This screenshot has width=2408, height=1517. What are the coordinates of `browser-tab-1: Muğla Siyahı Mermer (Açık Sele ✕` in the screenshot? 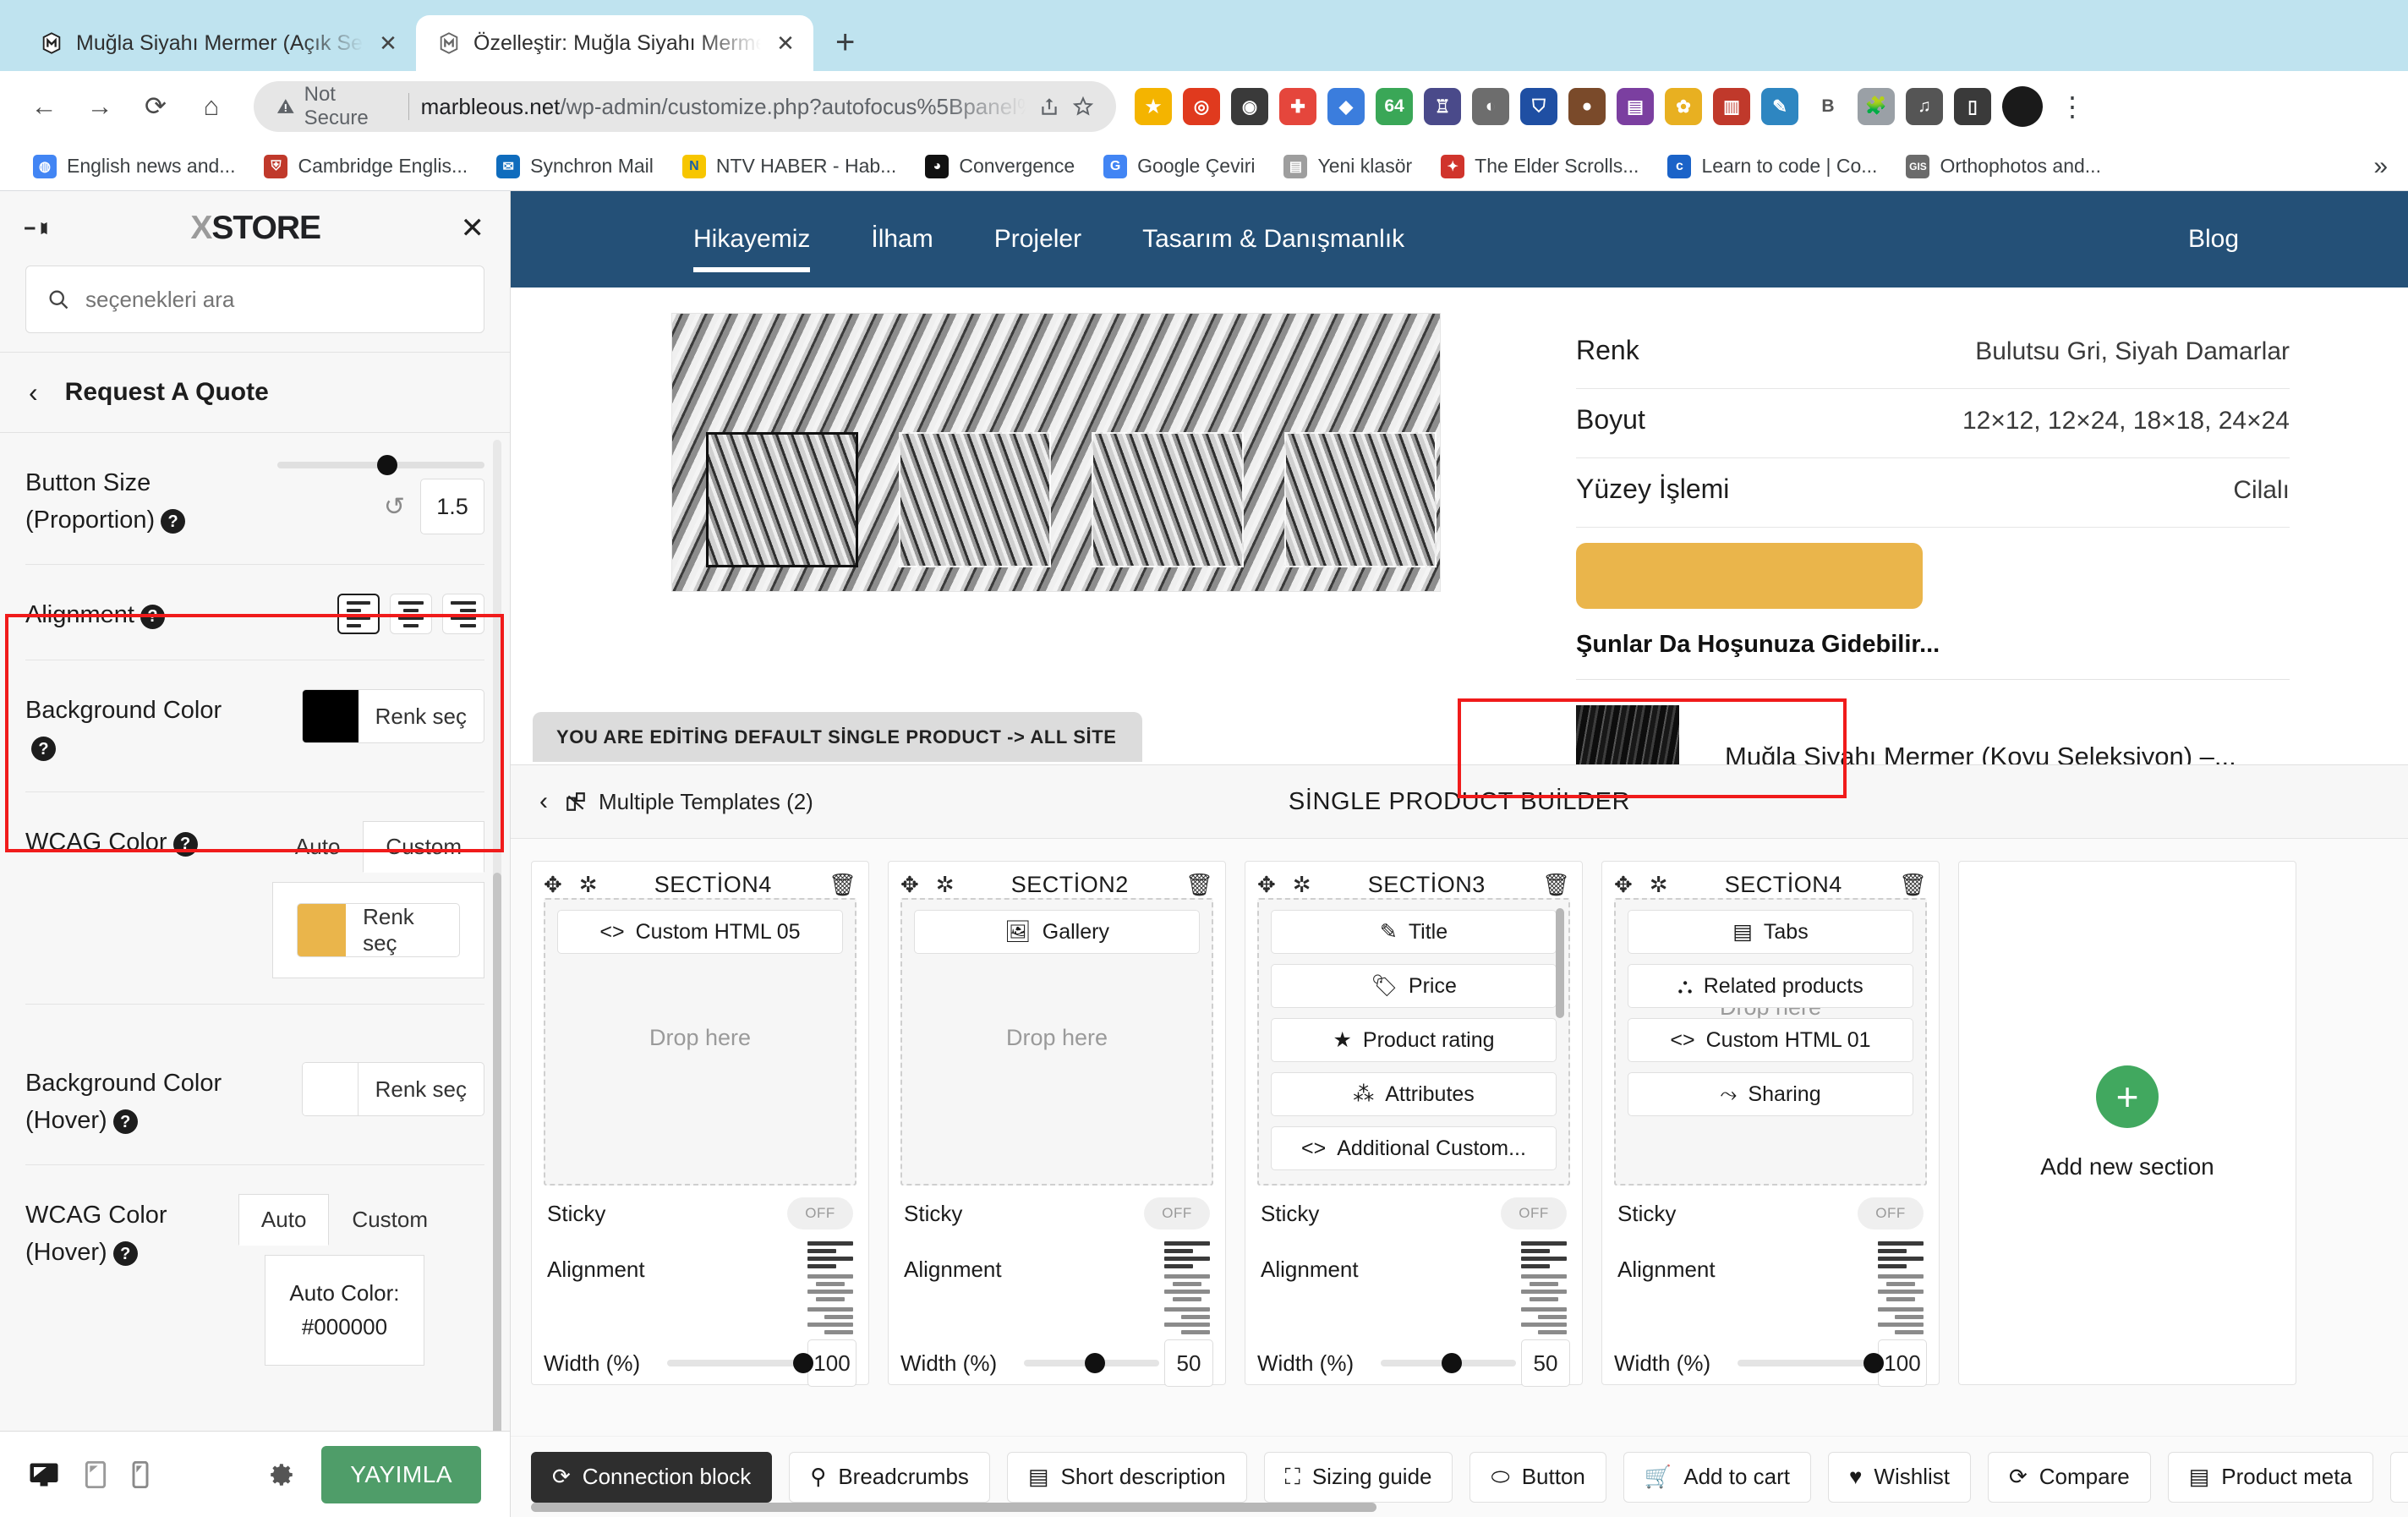 It's located at (217, 43).